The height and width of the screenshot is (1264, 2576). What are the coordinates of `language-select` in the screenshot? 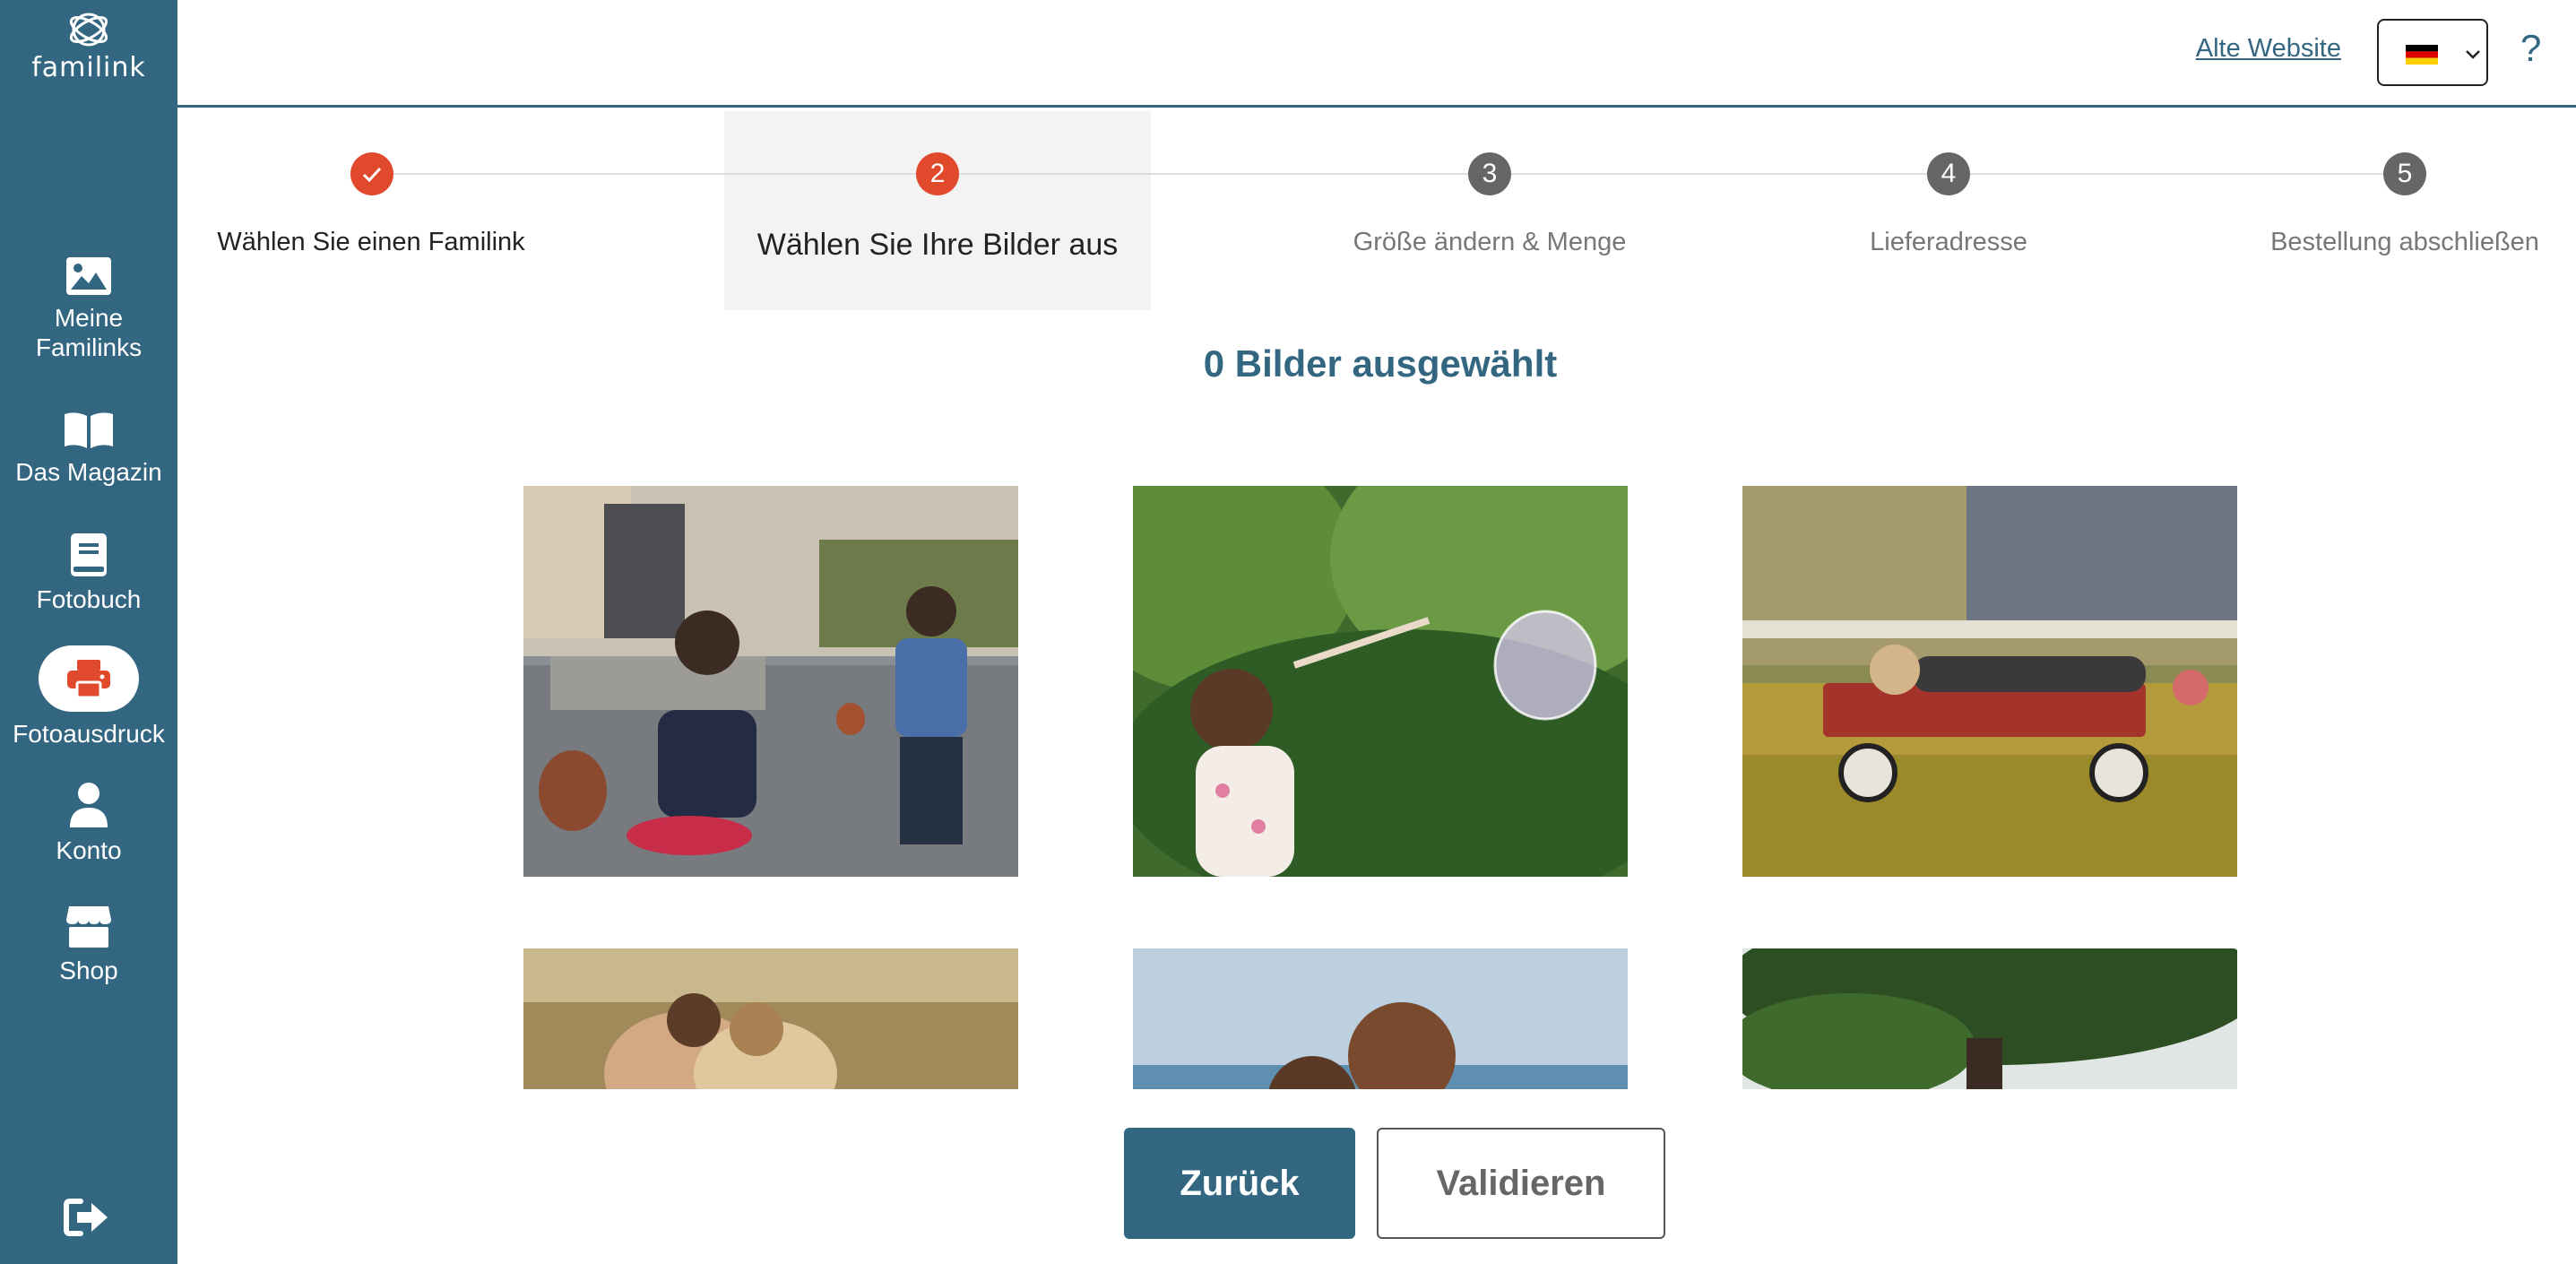 It's located at (2432, 52).